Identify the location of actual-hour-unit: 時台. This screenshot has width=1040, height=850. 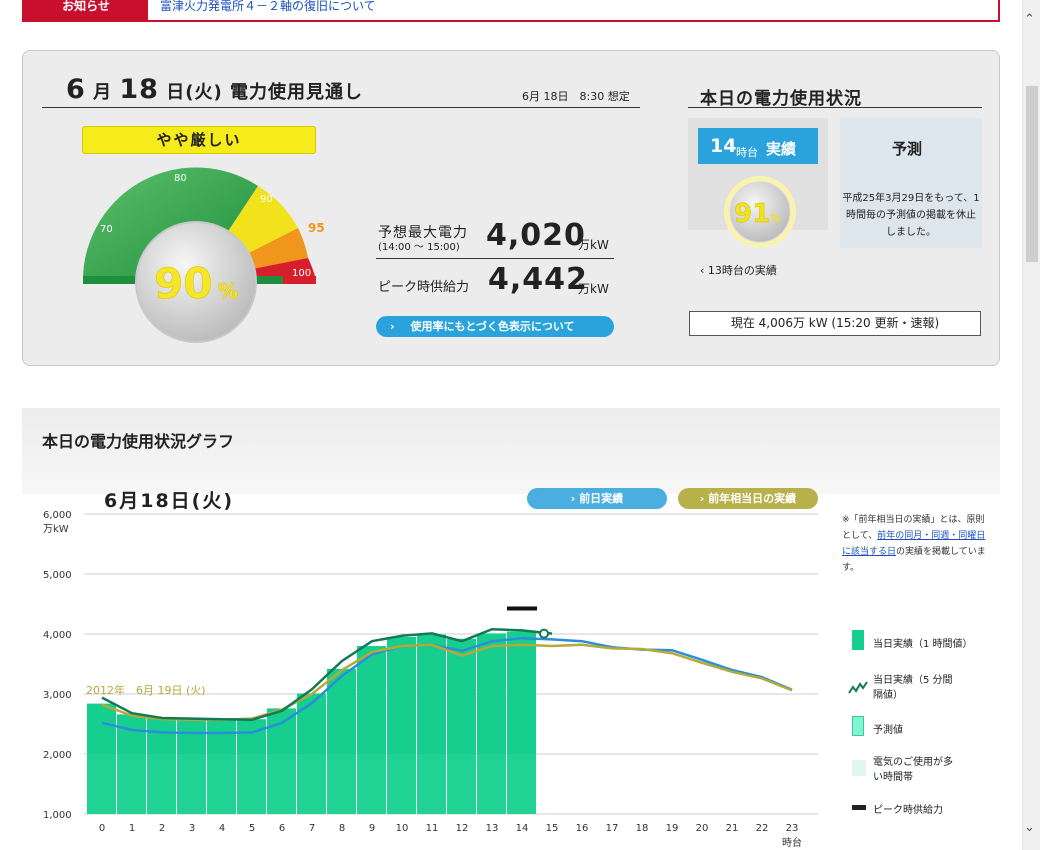
(747, 152).